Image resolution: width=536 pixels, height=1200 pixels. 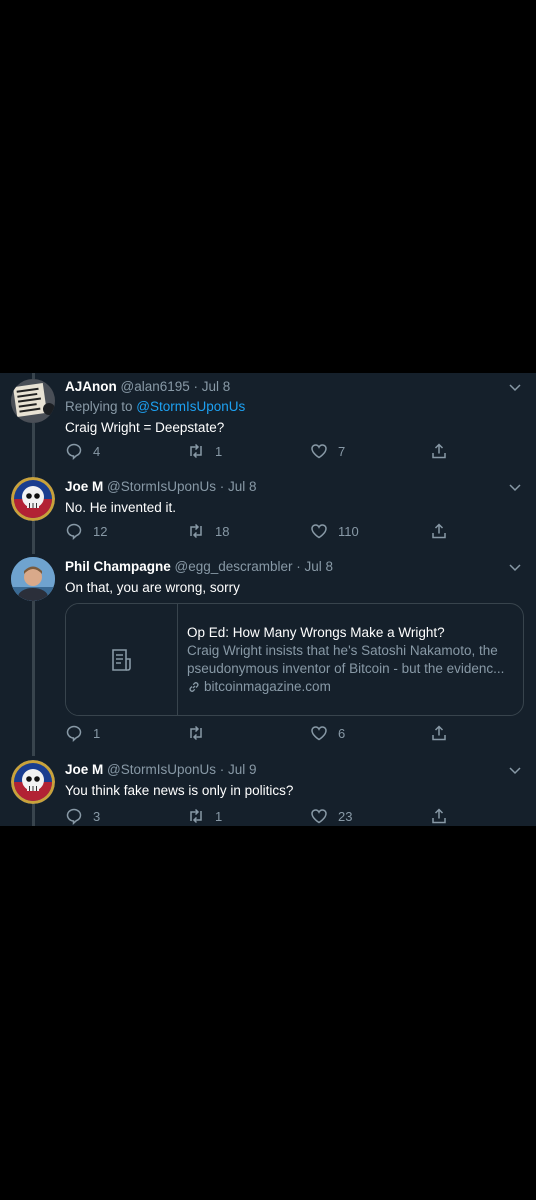 What do you see at coordinates (190, 406) in the screenshot?
I see `mention-link: @StormIsUponUs` at bounding box center [190, 406].